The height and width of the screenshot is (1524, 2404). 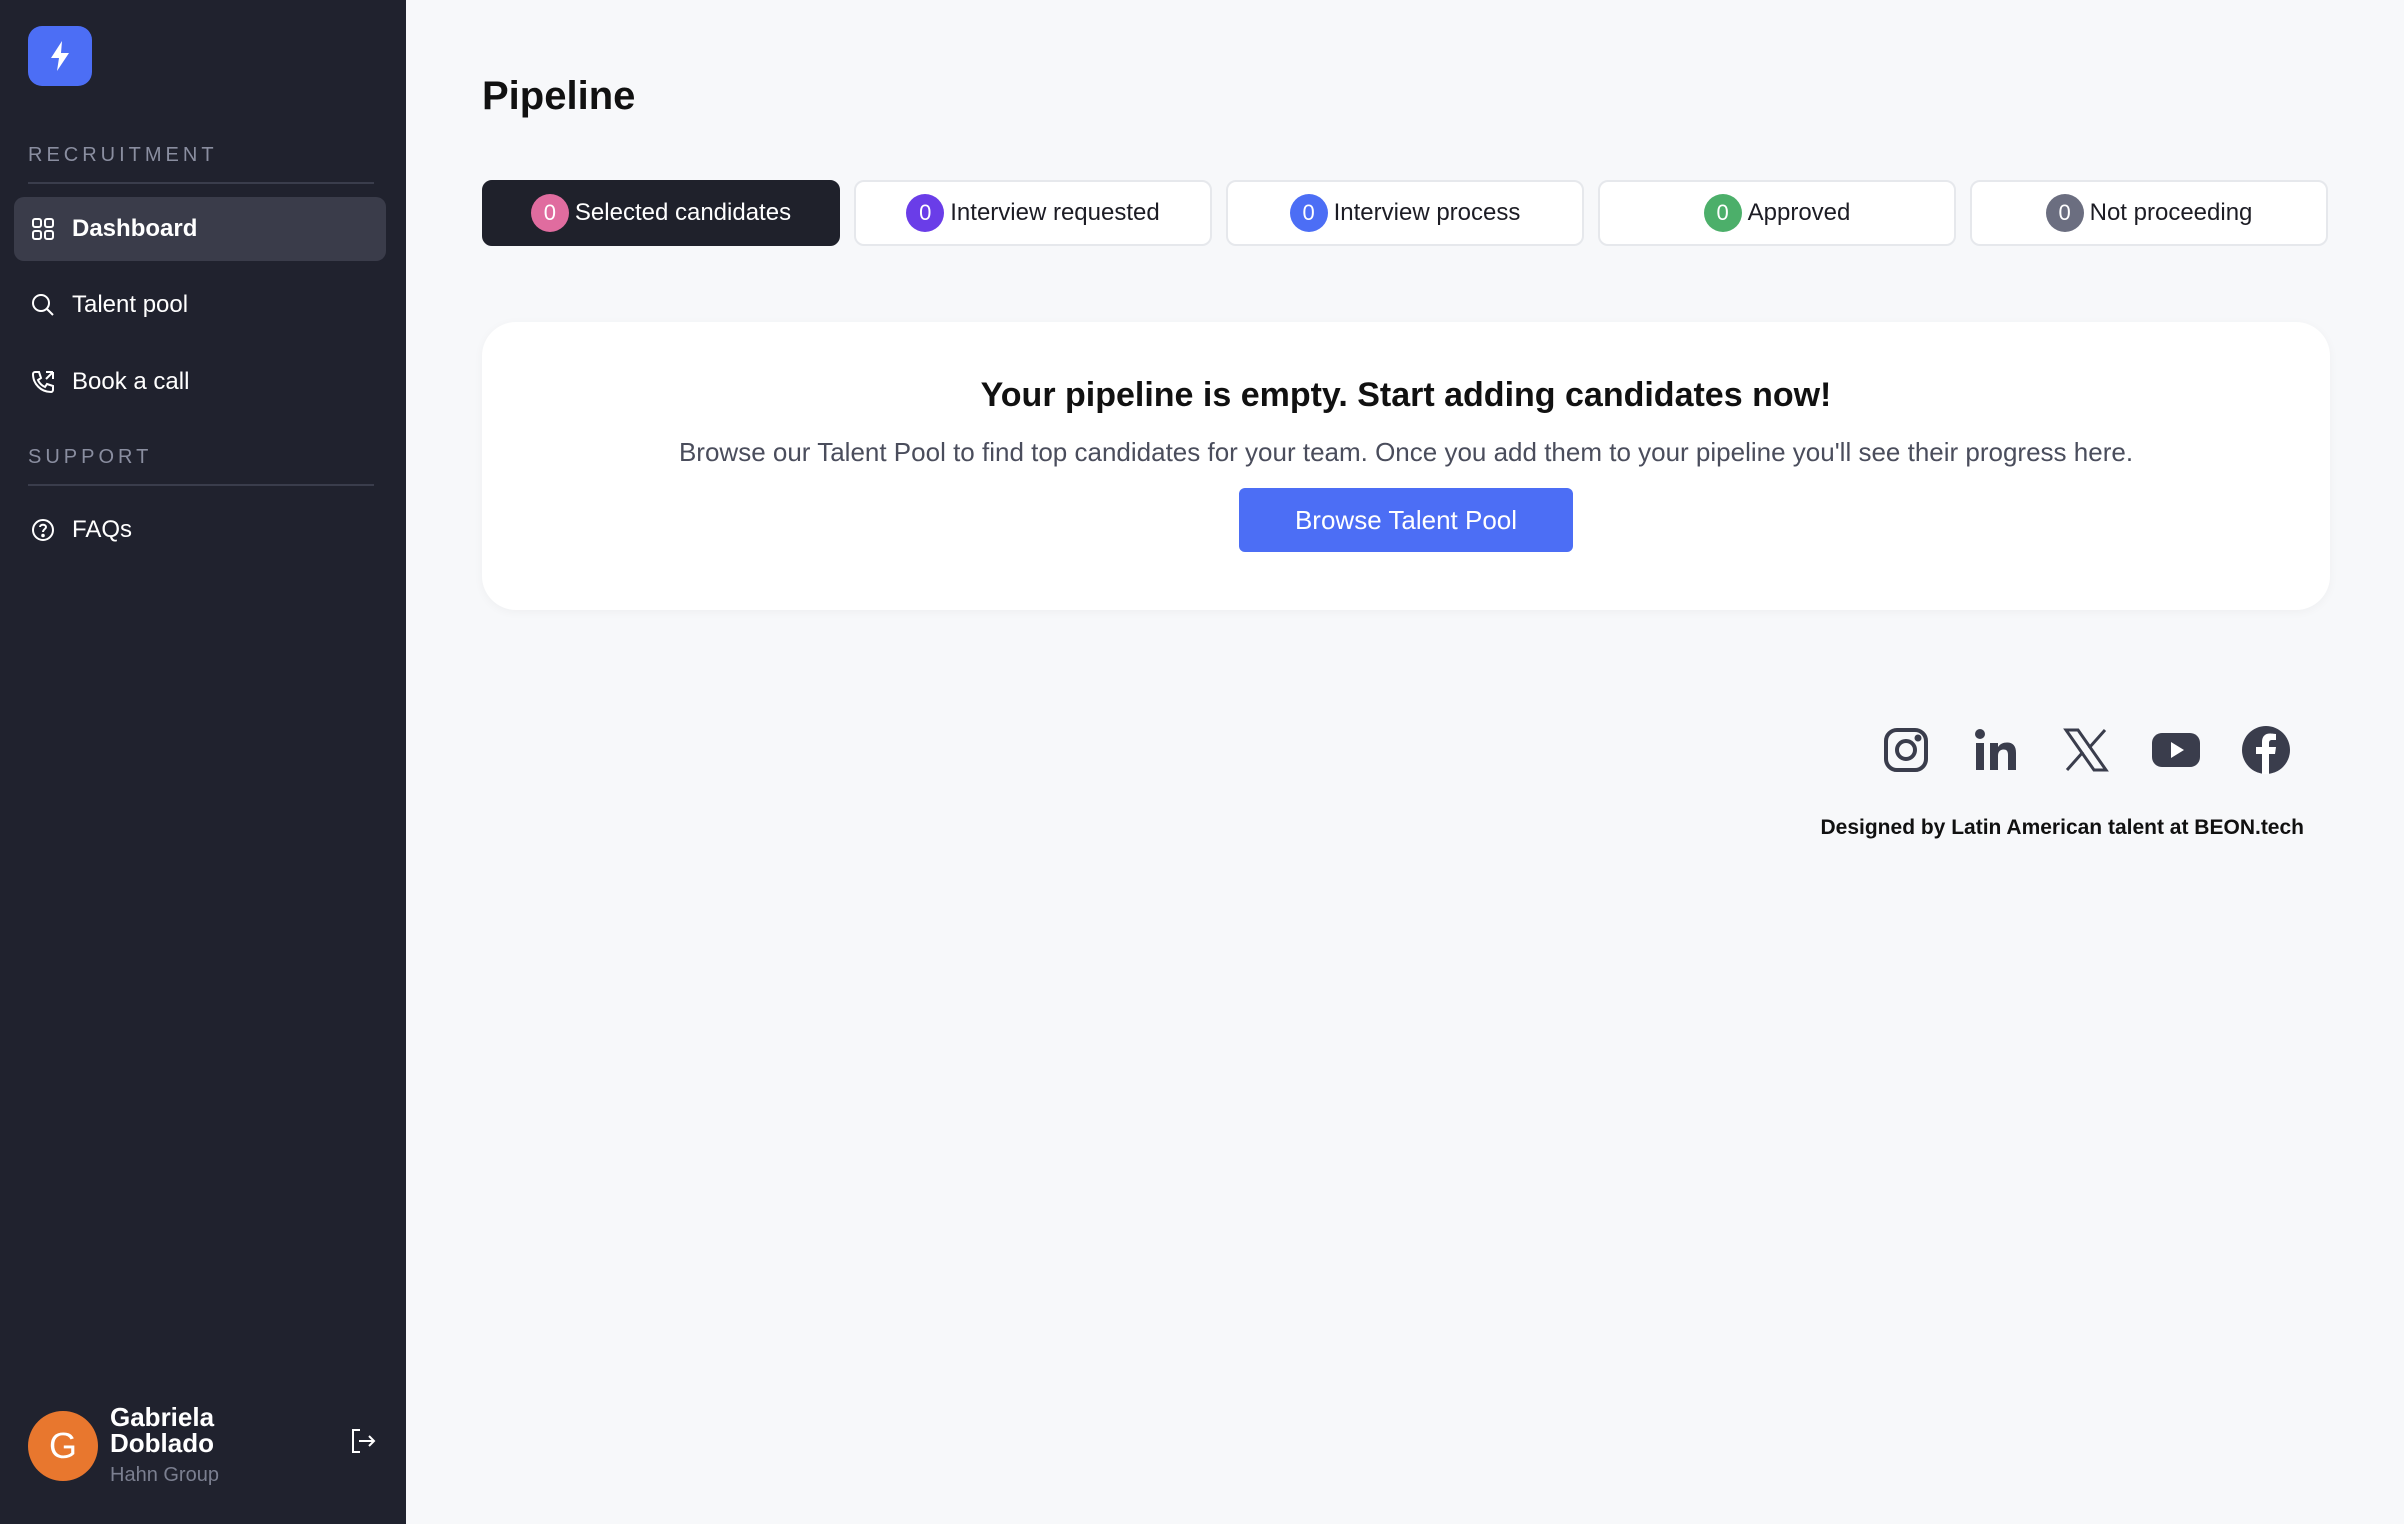 What do you see at coordinates (130, 304) in the screenshot?
I see `sidebar-item-label: Talent pool` at bounding box center [130, 304].